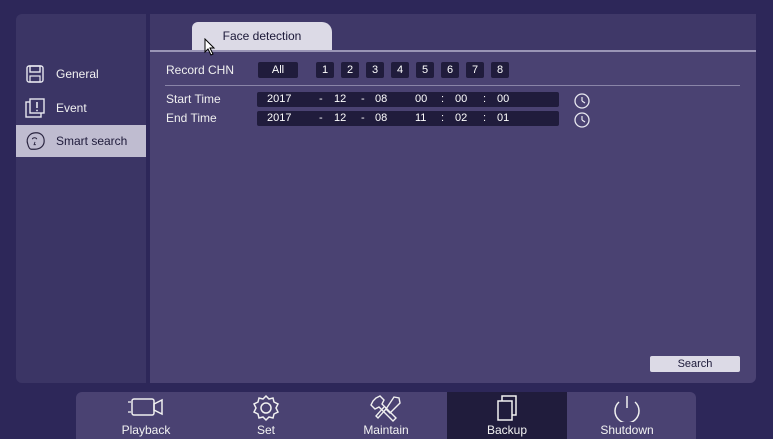 This screenshot has width=773, height=439. Describe the element at coordinates (265, 430) in the screenshot. I see `nav-label: Set` at that location.